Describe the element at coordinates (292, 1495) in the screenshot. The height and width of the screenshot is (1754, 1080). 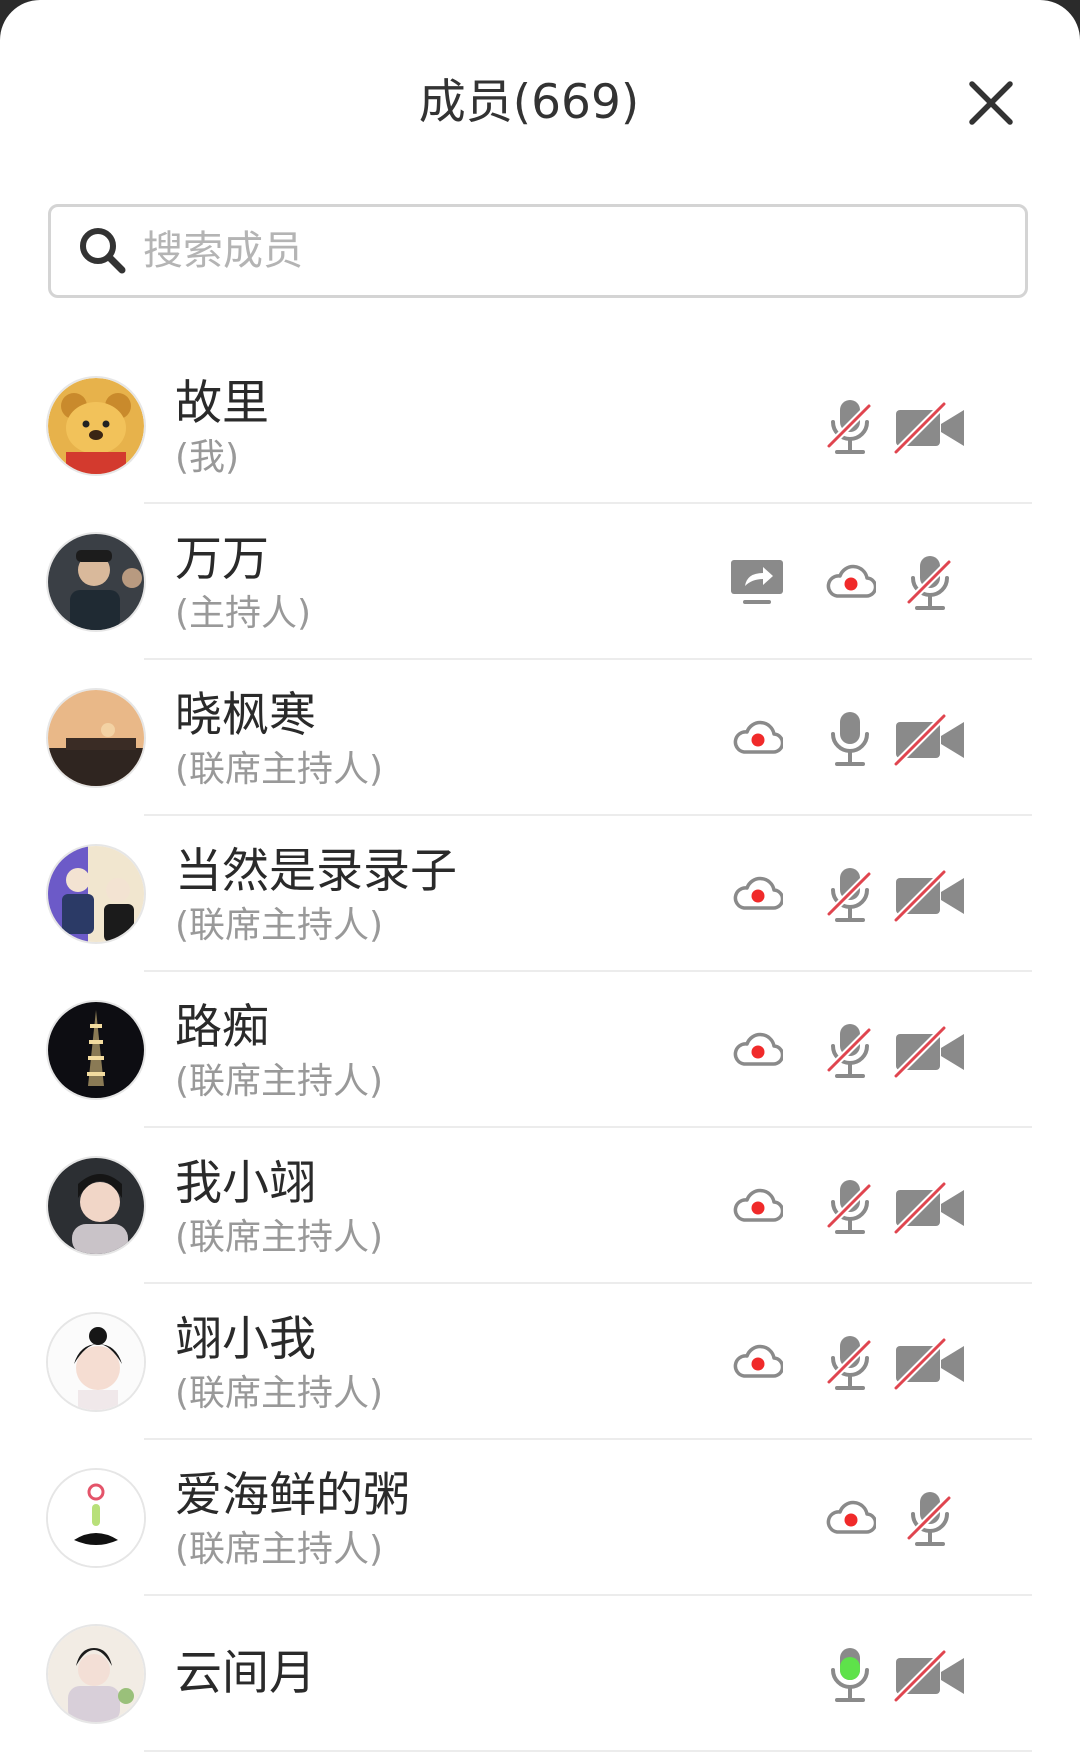
I see `member-name: 爱海鲜的粥` at that location.